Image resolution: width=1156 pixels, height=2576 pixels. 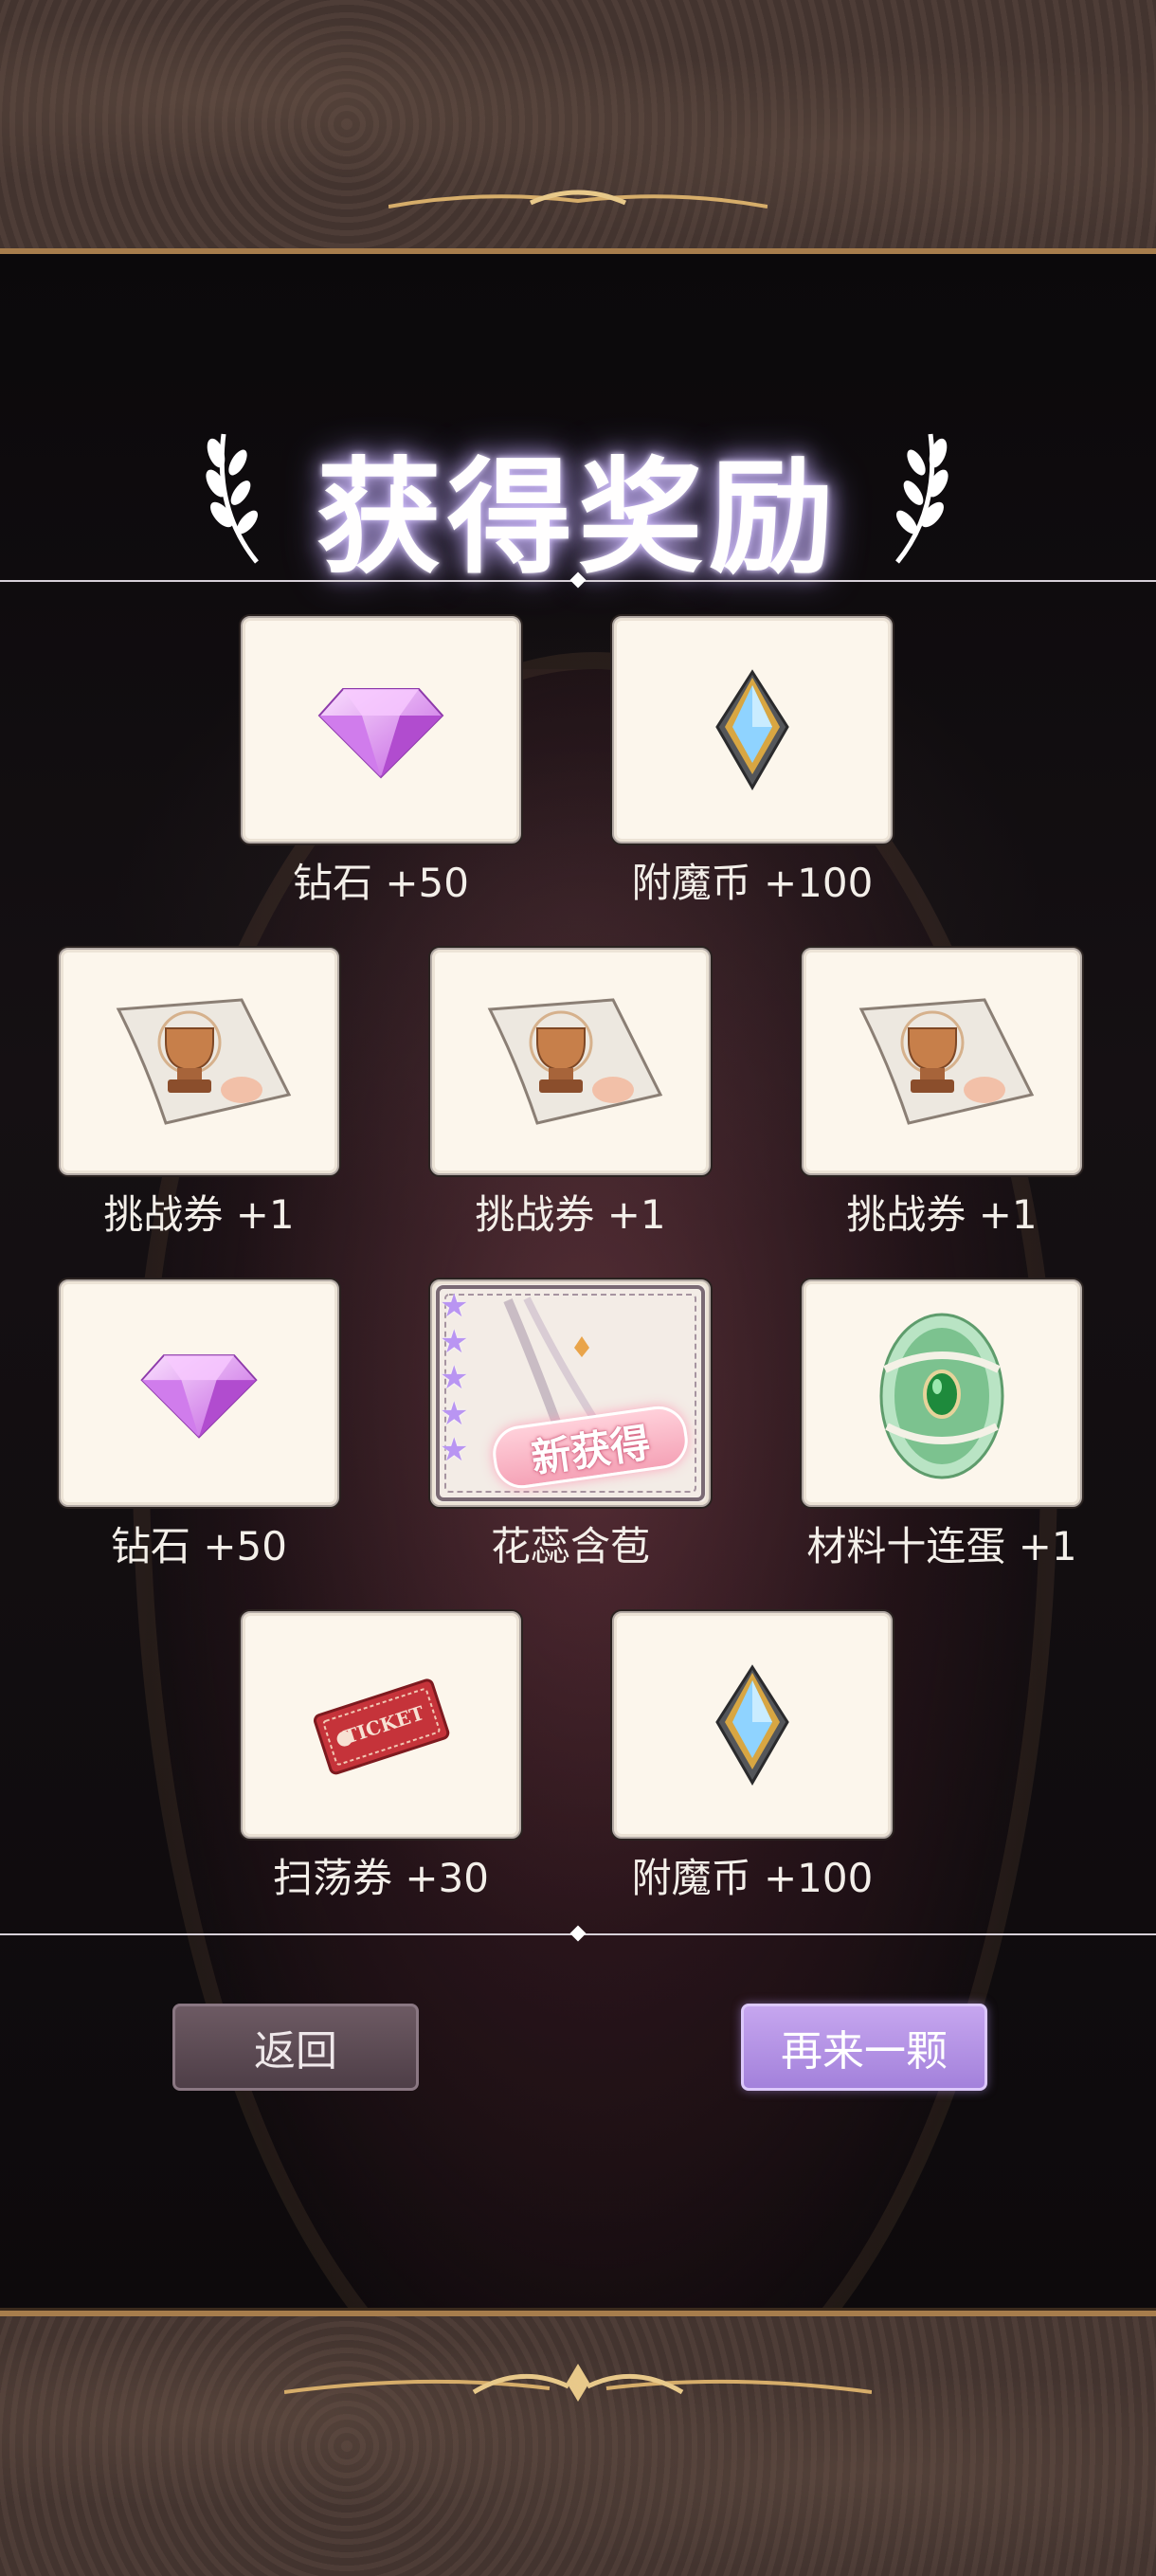 What do you see at coordinates (570, 1393) in the screenshot?
I see `reward-card-new: ★ ★ ★ ★ ★ 新获得` at bounding box center [570, 1393].